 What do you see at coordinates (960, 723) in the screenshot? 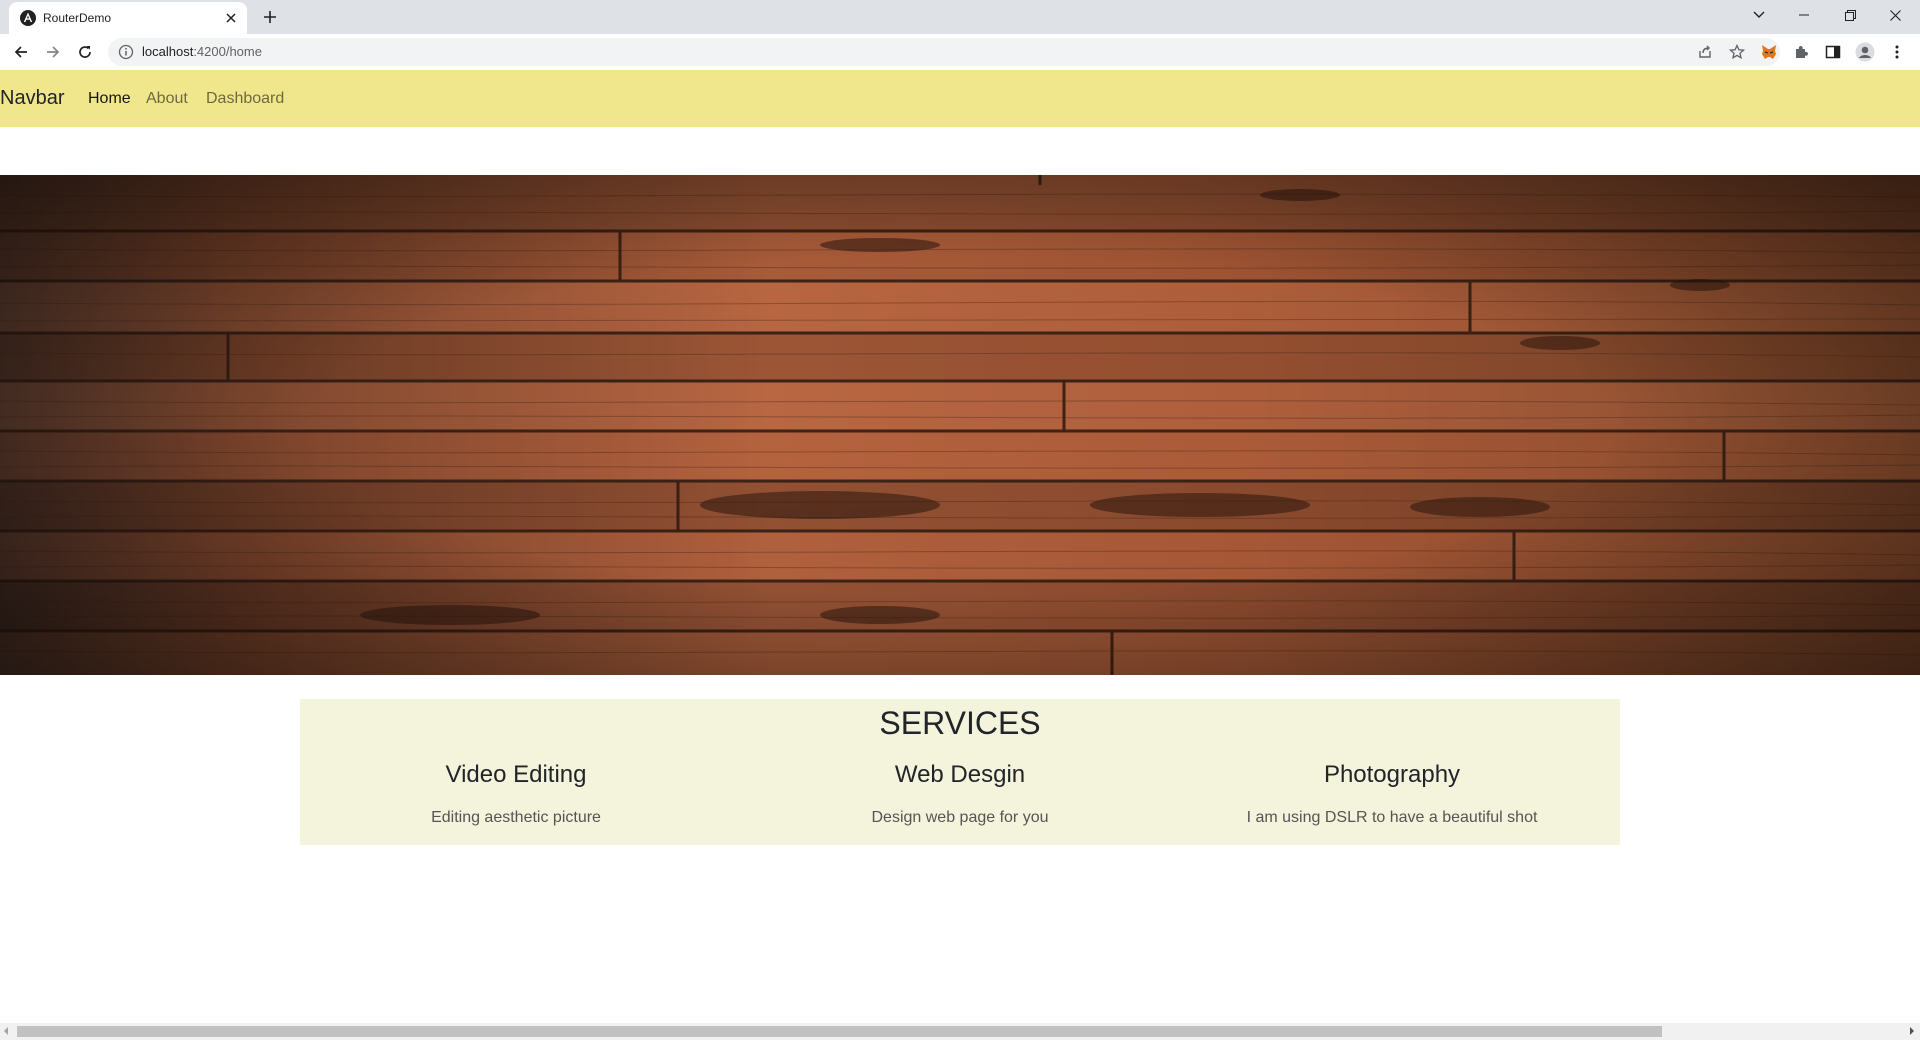
I see `services-title: SERVICES` at bounding box center [960, 723].